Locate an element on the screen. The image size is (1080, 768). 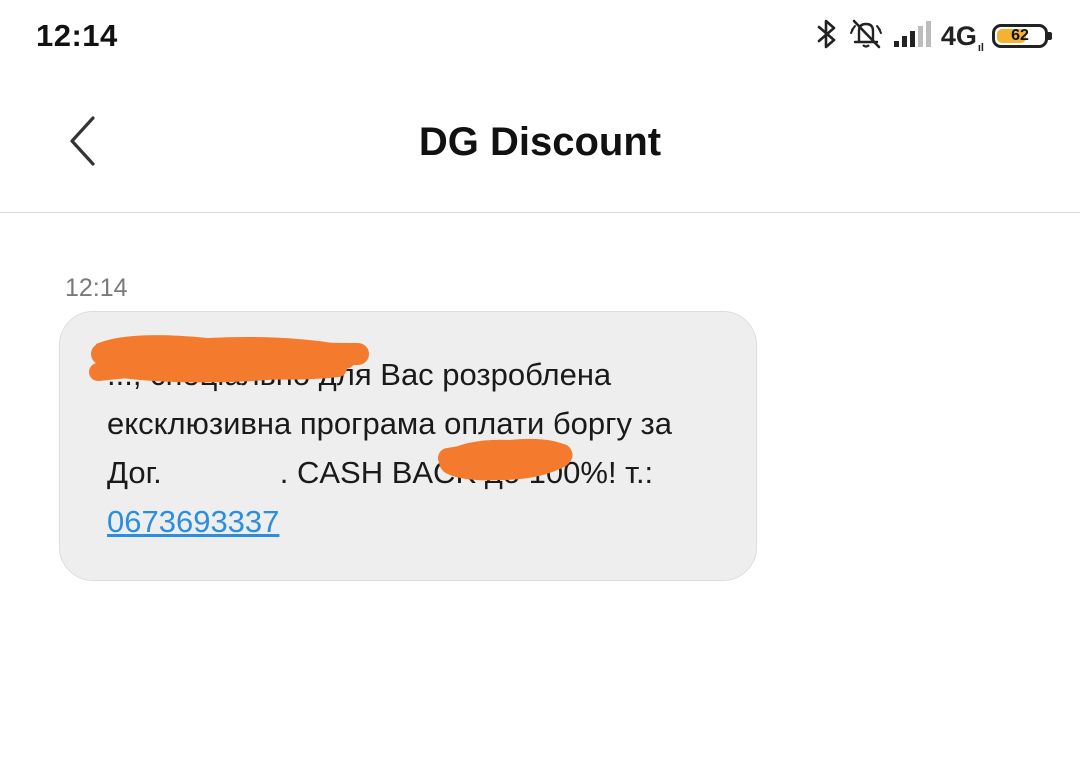
status-icons: 4Gıl 62 is located at coordinates (928, 36).